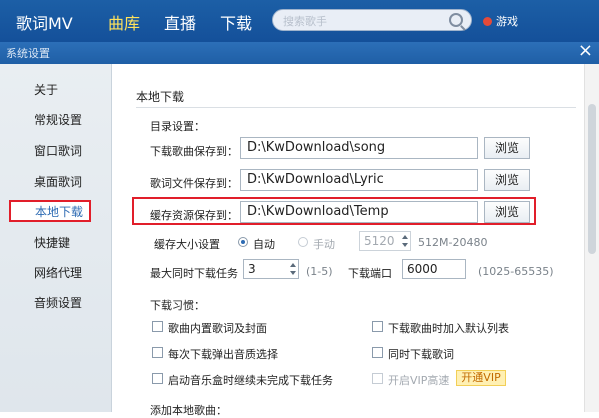 The width and height of the screenshot is (599, 418). Describe the element at coordinates (217, 328) in the screenshot. I see `embed-lyrics-label: 歌曲内置歌词及封面` at that location.